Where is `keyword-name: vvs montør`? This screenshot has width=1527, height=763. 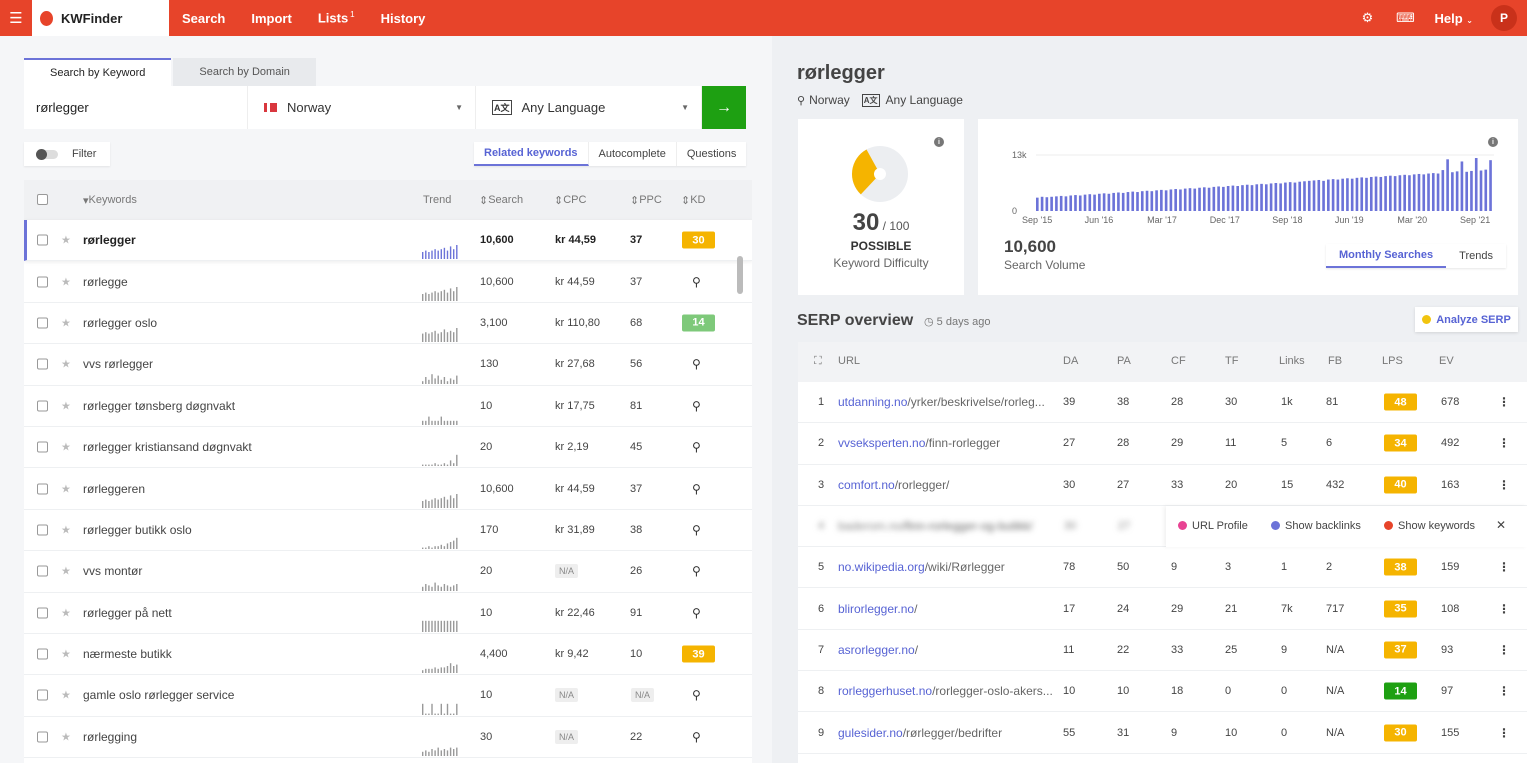 keyword-name: vvs montør is located at coordinates (112, 571).